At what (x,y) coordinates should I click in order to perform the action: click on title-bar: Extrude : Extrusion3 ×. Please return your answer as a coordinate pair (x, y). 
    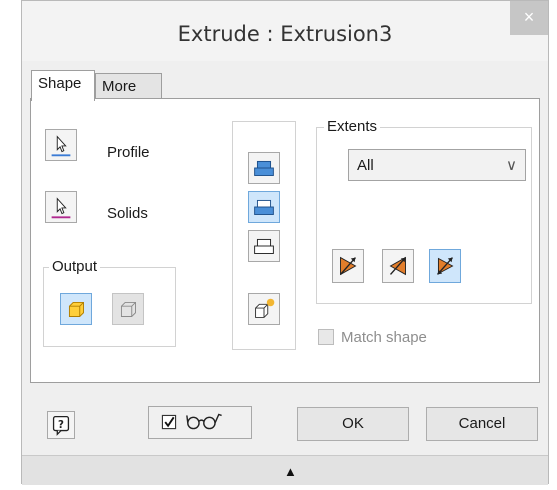
    Looking at the image, I should click on (285, 31).